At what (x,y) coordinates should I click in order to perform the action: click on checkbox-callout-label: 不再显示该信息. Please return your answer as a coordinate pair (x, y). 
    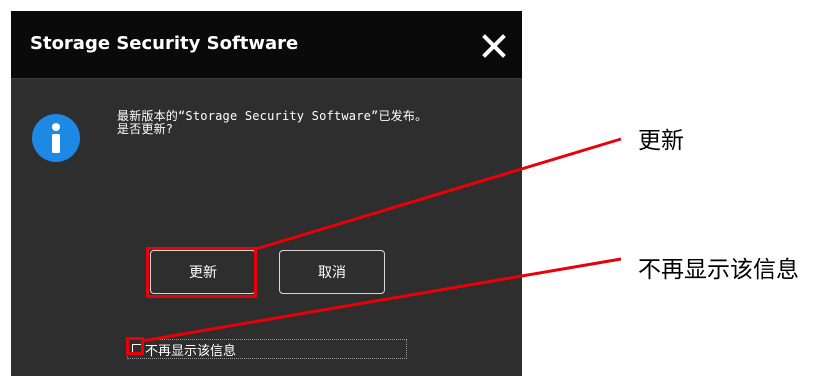
    Looking at the image, I should click on (718, 270).